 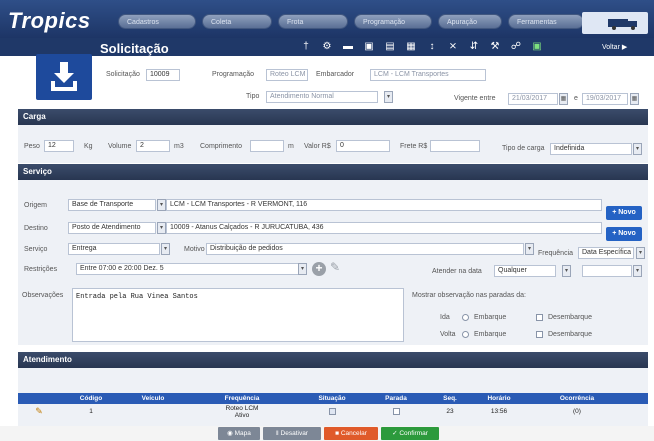 I want to click on table-row: ✎ 1 Roteo LCM Ativo 23 13:56 (0), so click(x=333, y=415).